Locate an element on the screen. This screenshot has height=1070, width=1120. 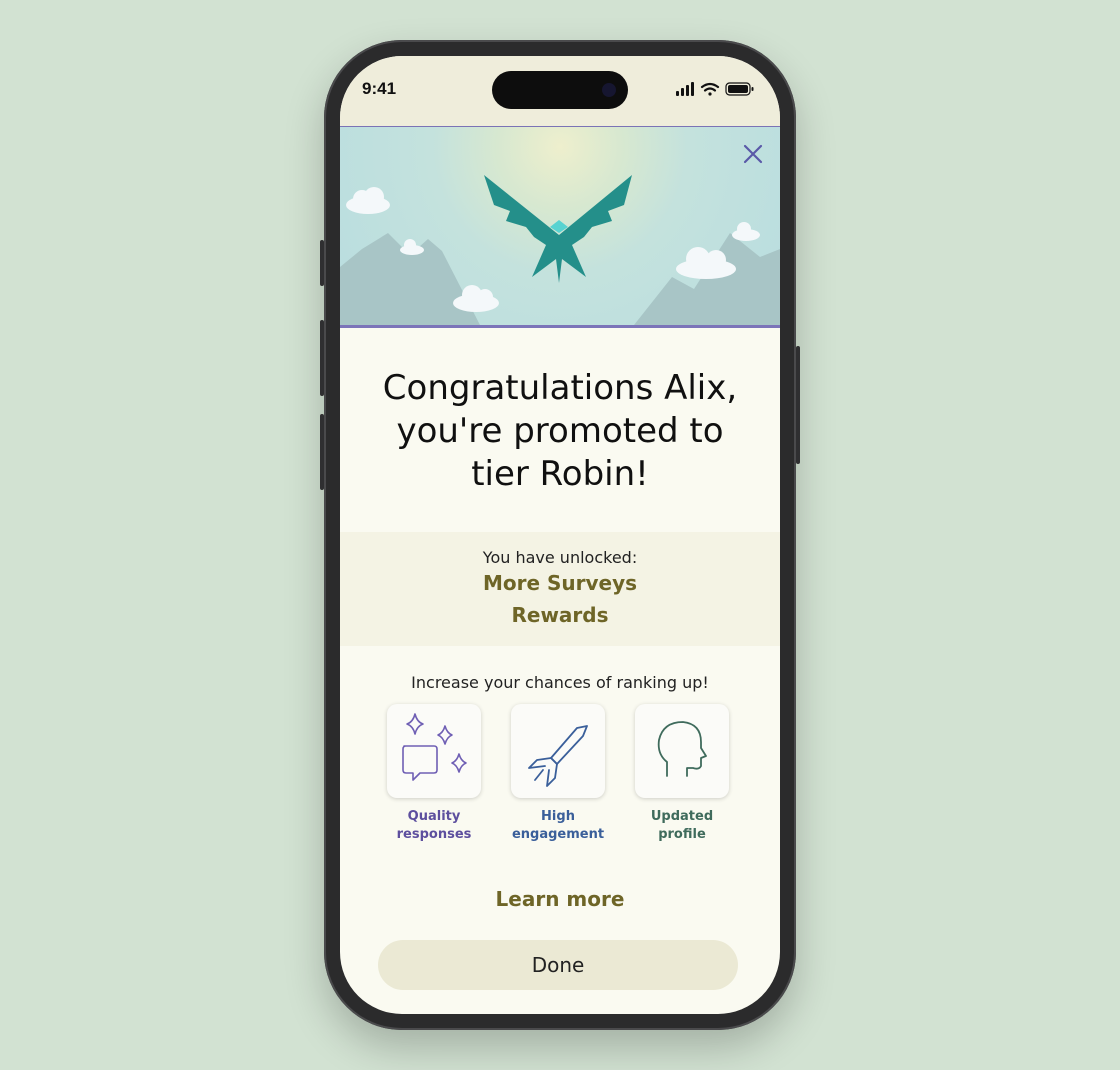
unlocked-section: You have unlocked: More Surveys Rewards is located at coordinates (560, 589).